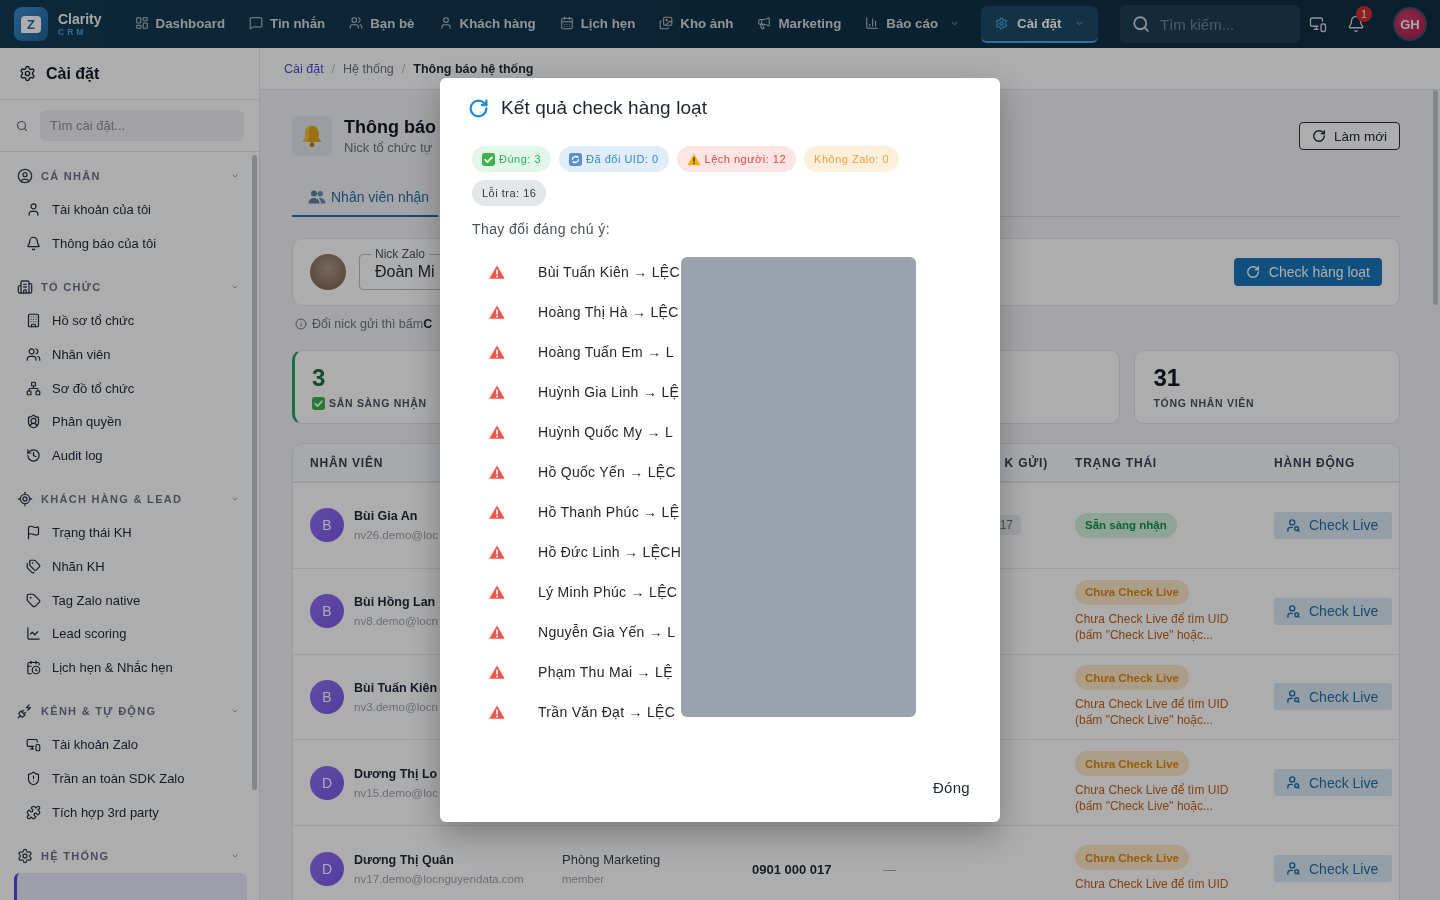 The height and width of the screenshot is (900, 1440). Describe the element at coordinates (1026, 462) in the screenshot. I see `column-header: K GỬI)` at that location.